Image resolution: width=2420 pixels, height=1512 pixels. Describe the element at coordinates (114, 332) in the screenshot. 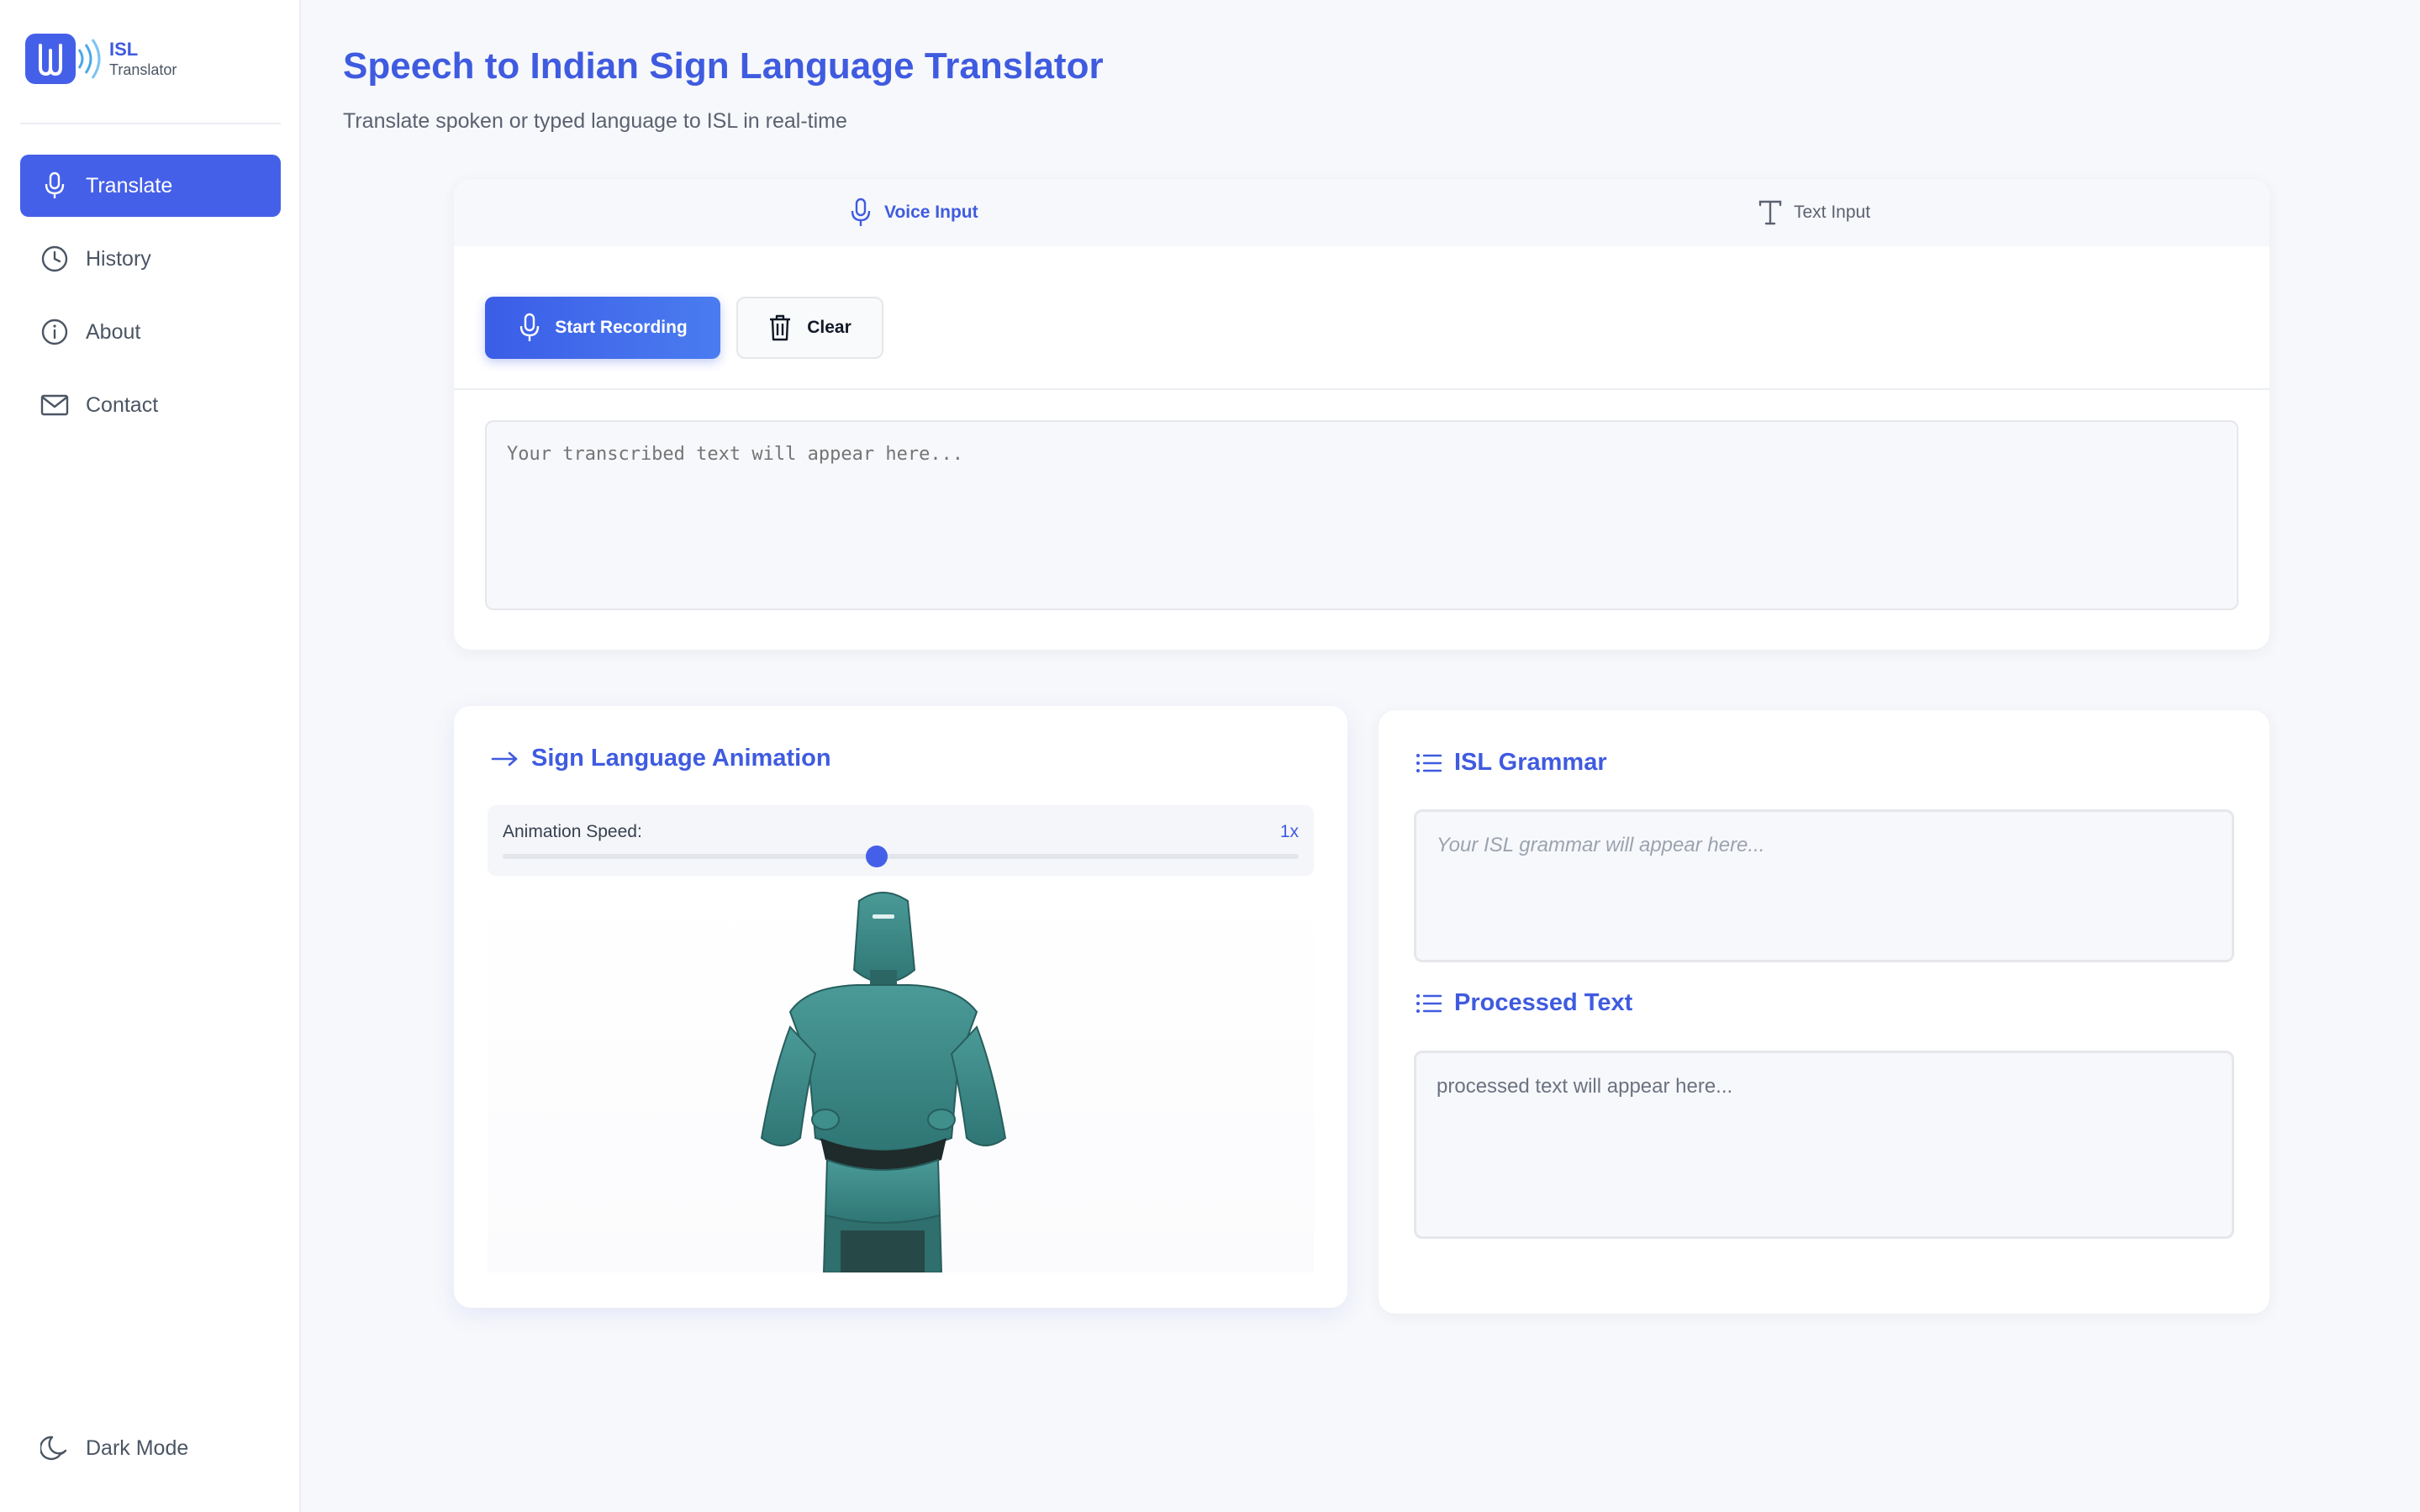

I see `sidebar-item-label: About` at that location.